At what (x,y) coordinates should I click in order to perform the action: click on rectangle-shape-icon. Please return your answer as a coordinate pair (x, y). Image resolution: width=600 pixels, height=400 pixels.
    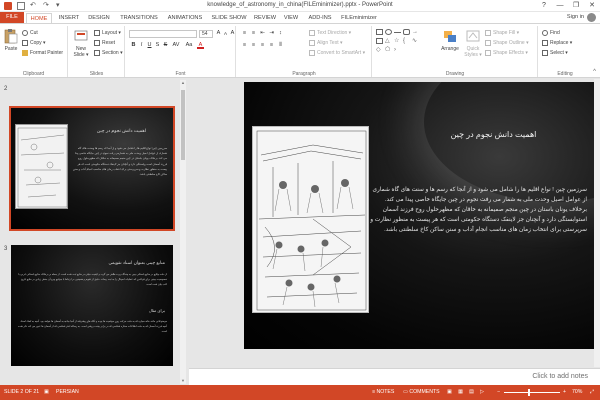
    Looking at the image, I should click on (379, 32).